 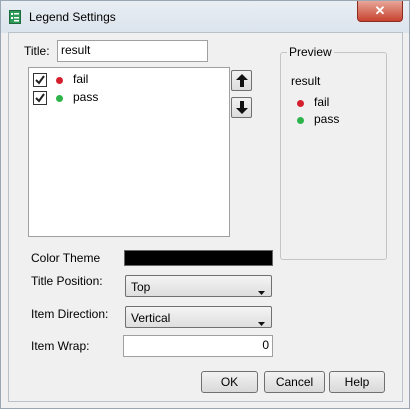 I want to click on pass-preview-dot, so click(x=300, y=120).